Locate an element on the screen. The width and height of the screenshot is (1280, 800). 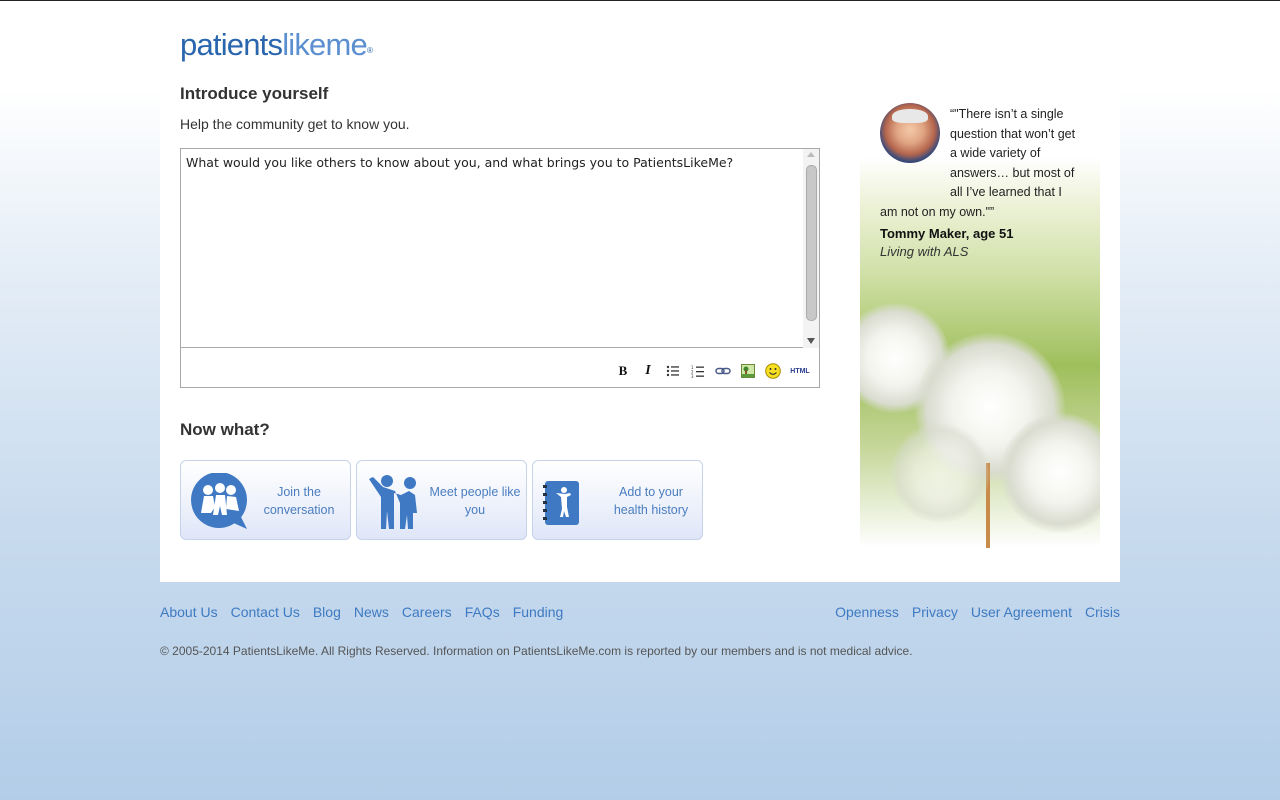
scroll-down-arrow-icon is located at coordinates (811, 341).